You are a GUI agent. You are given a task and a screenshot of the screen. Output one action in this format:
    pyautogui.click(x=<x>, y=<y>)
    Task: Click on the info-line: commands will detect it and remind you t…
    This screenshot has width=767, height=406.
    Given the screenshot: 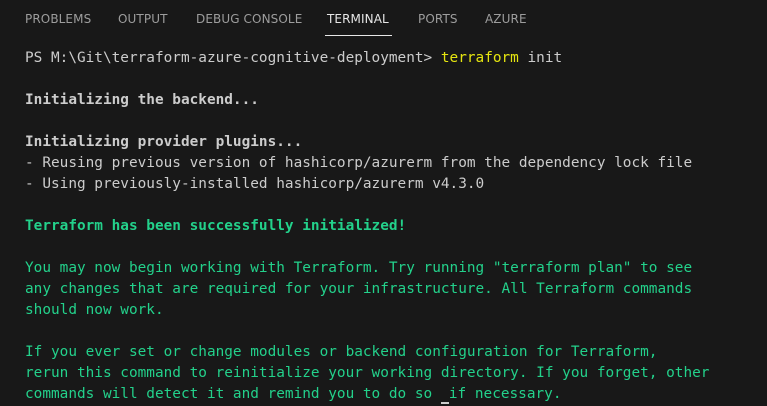 What is the action you would take?
    pyautogui.click(x=396, y=394)
    